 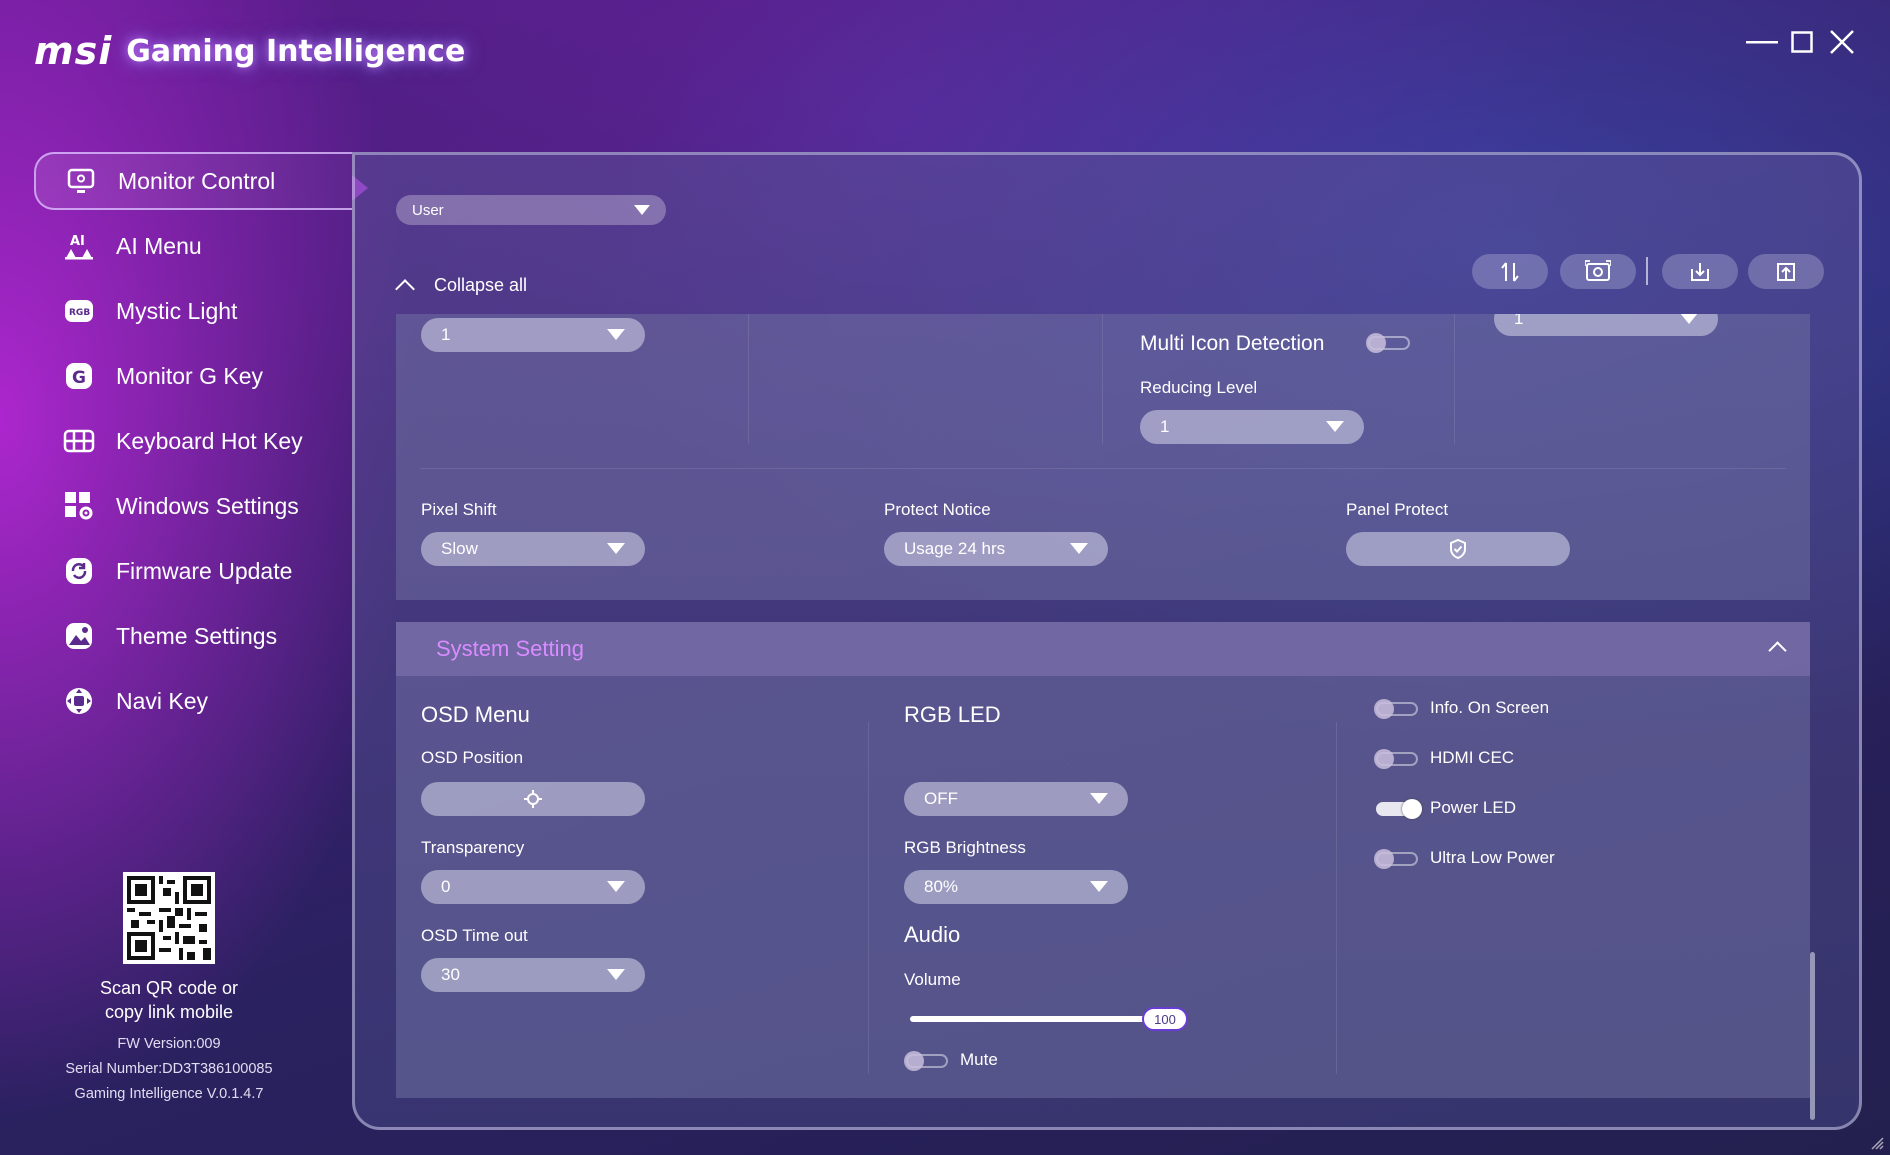 What do you see at coordinates (459, 509) in the screenshot?
I see `pixel-shift-label: Pixel Shift` at bounding box center [459, 509].